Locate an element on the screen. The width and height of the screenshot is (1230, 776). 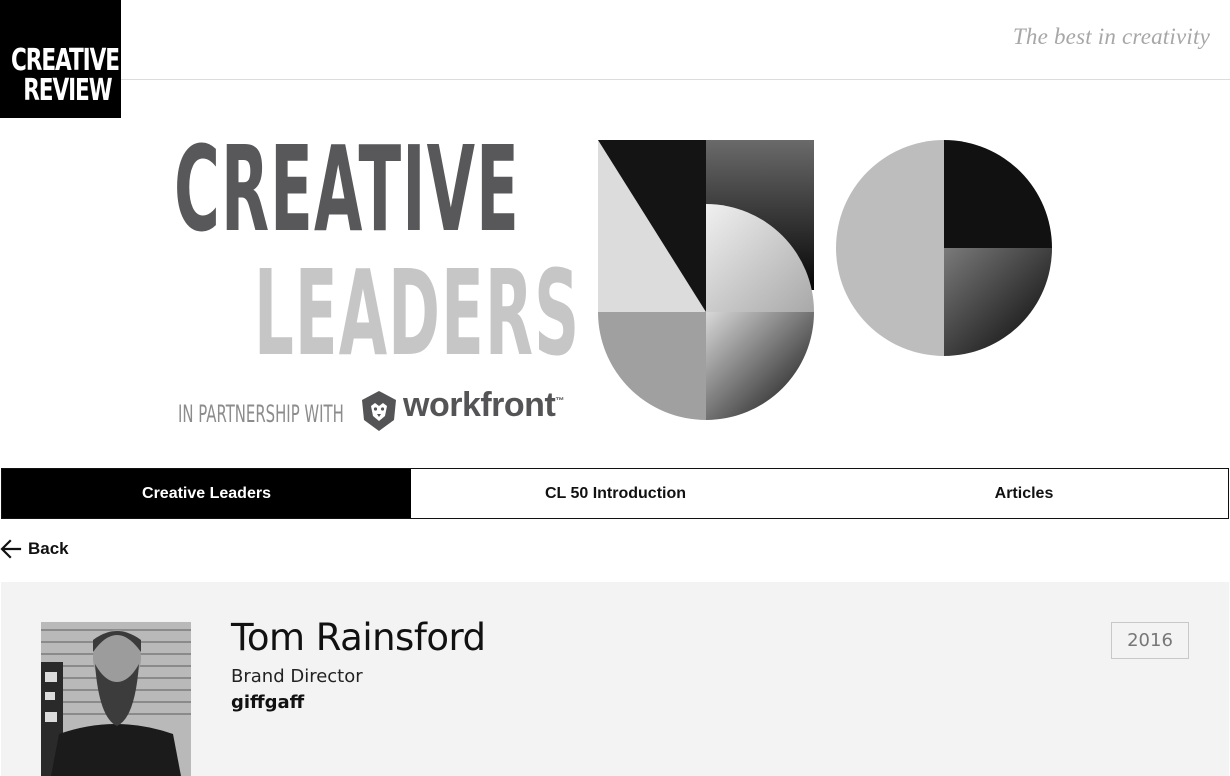
trademark-mark: ™ is located at coordinates (559, 400).